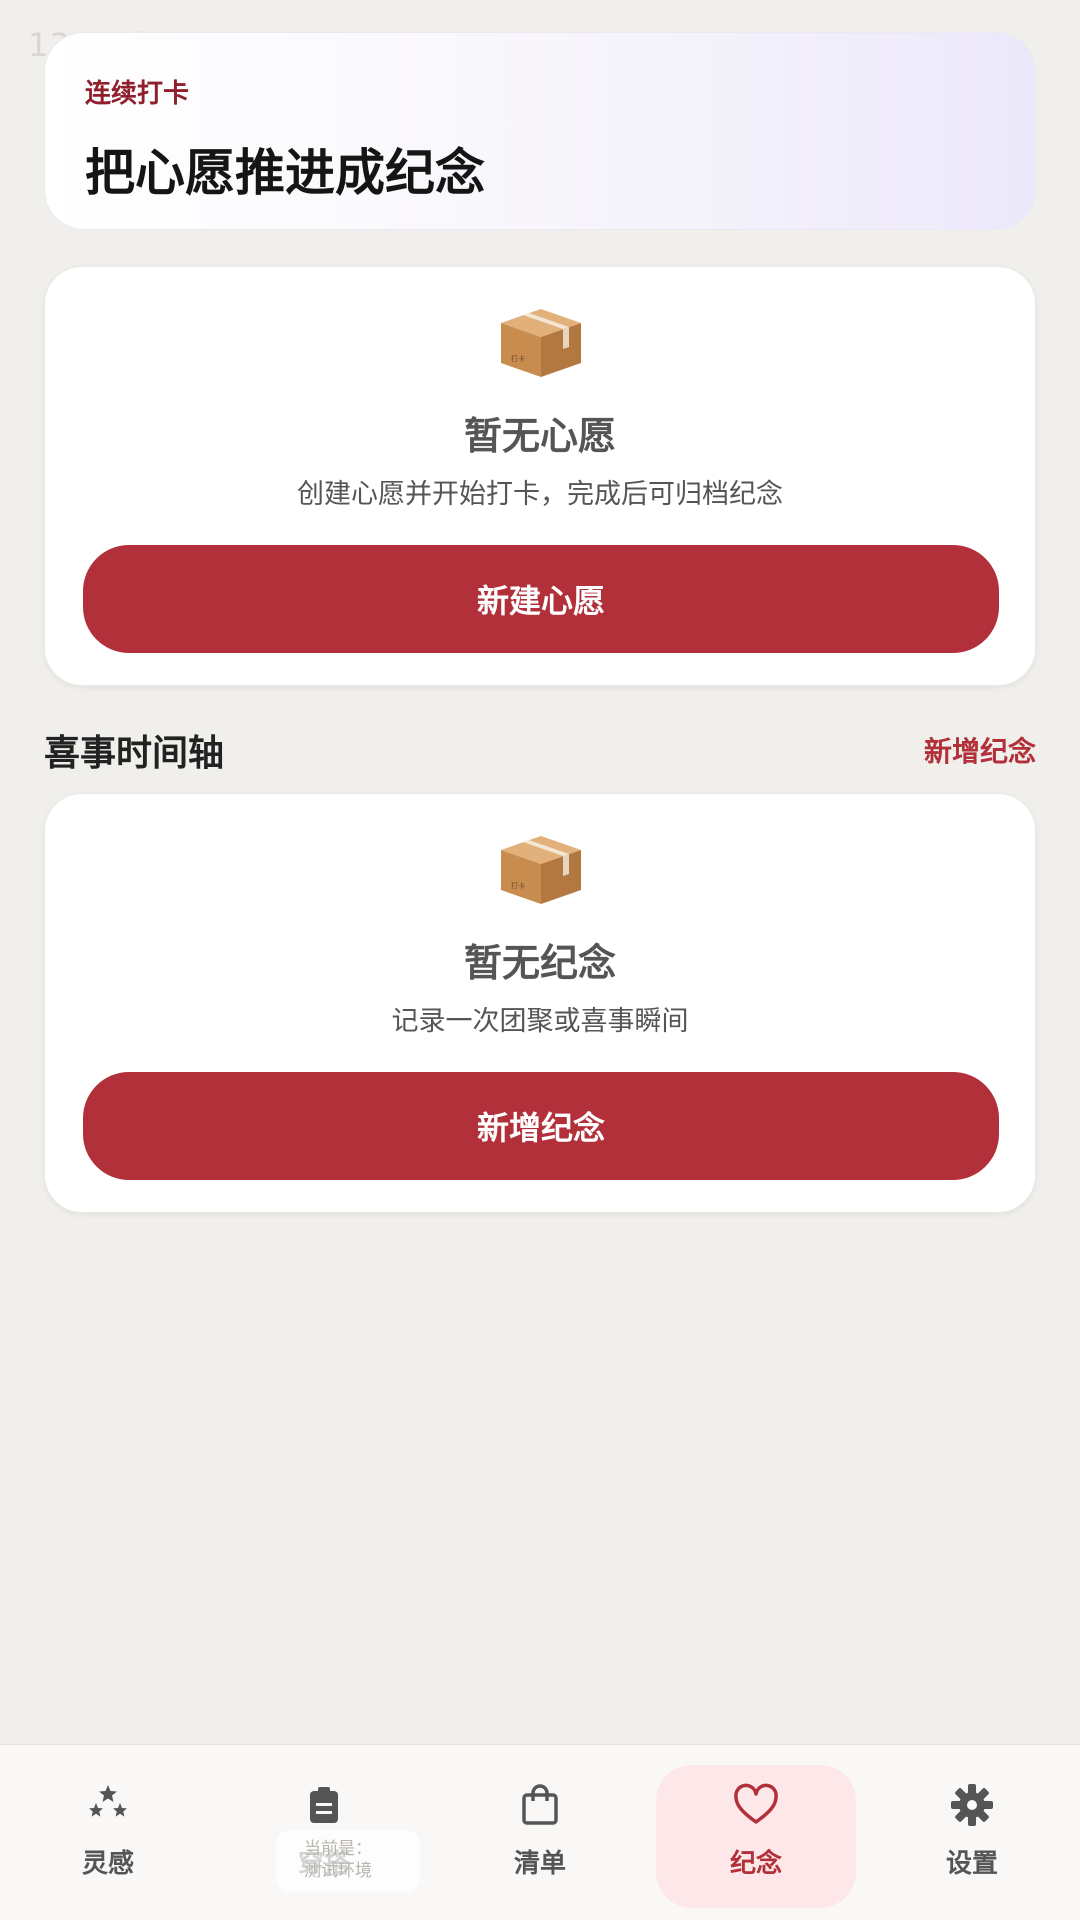 This screenshot has width=1080, height=1920. I want to click on heart-icon, so click(756, 1803).